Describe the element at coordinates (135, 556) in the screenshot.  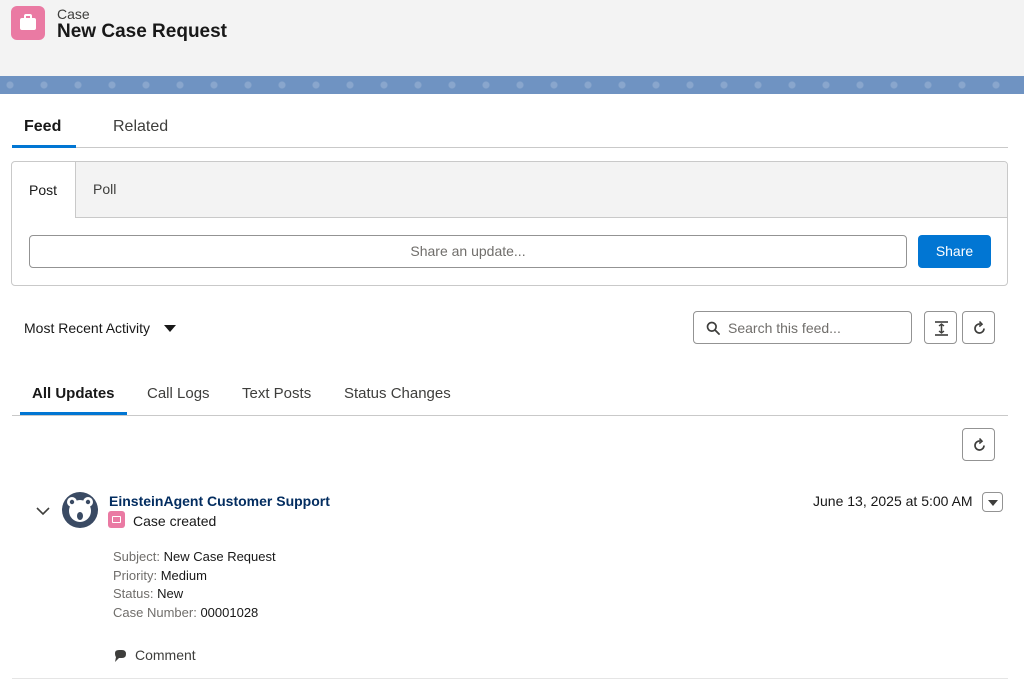
I see `detail-label: Subject` at that location.